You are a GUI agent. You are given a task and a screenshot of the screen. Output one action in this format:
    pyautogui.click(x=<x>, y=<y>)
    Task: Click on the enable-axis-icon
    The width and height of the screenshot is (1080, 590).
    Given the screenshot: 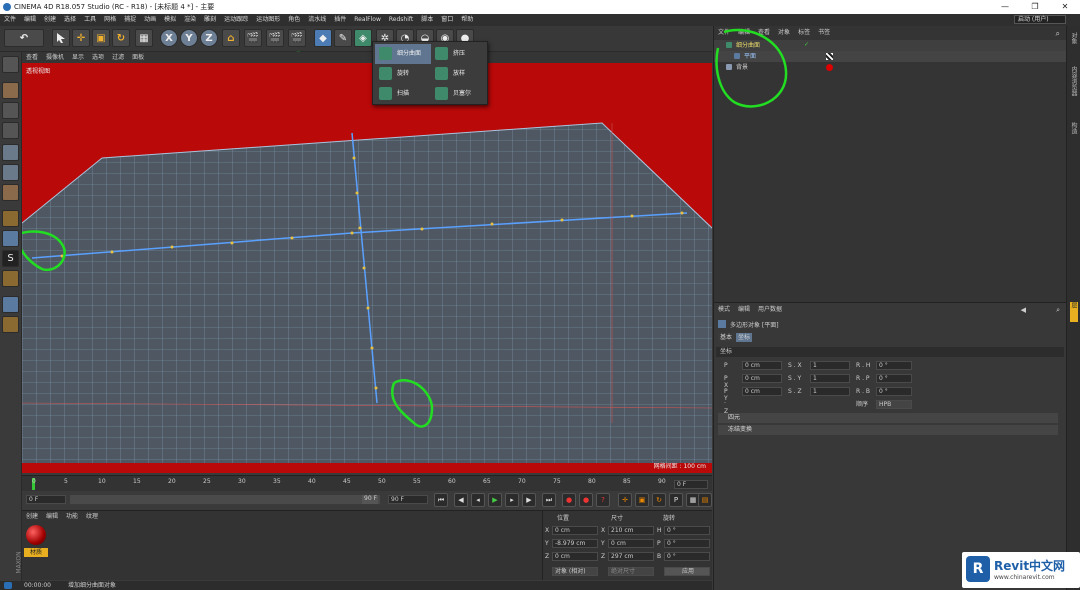 What is the action you would take?
    pyautogui.click(x=10, y=218)
    